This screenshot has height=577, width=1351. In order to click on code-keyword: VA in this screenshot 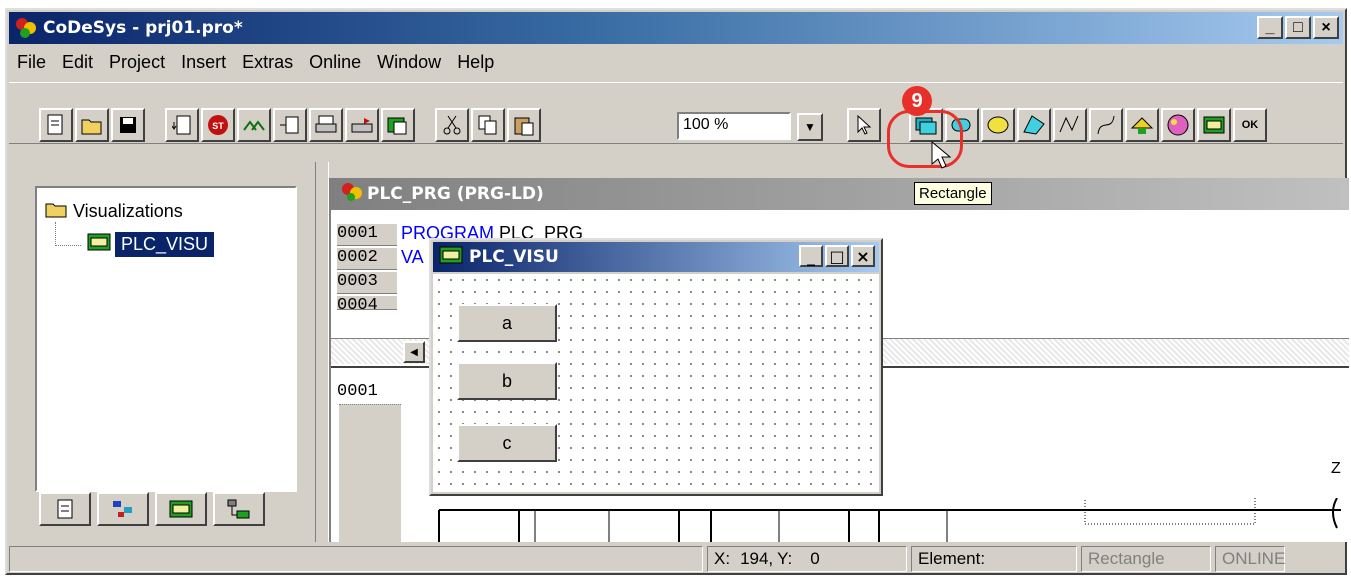, I will do `click(412, 257)`.